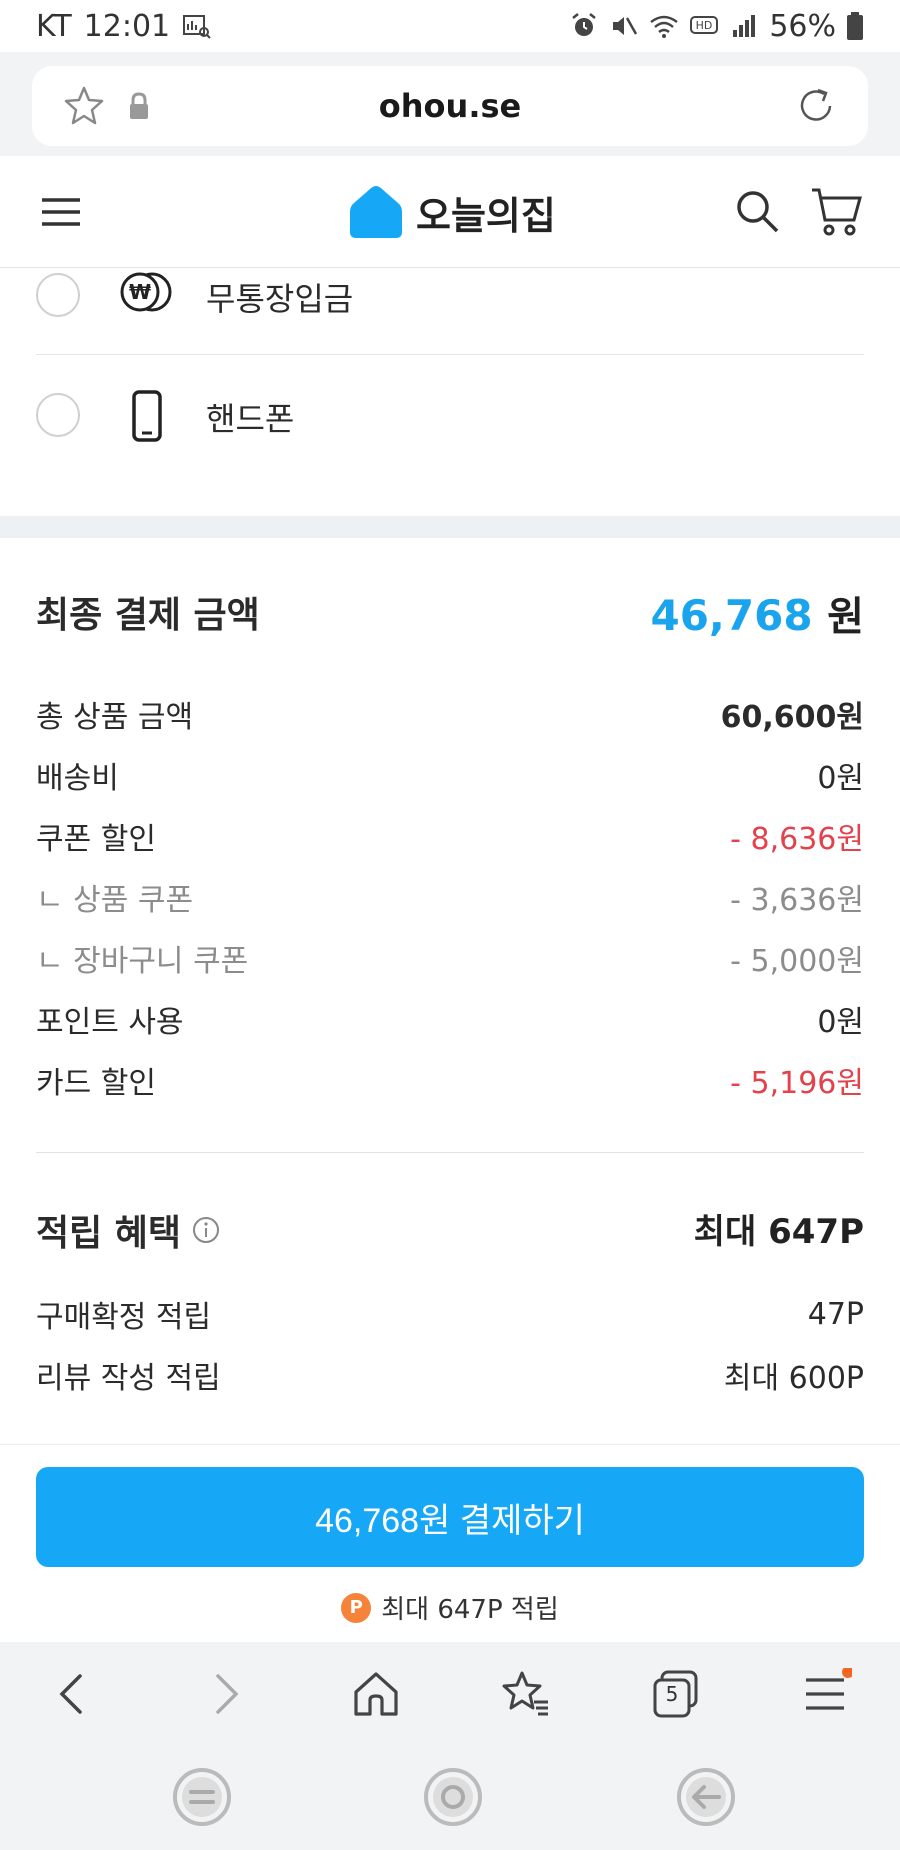 The image size is (900, 1850). Describe the element at coordinates (202, 1797) in the screenshot. I see `recent-apps-icon` at that location.